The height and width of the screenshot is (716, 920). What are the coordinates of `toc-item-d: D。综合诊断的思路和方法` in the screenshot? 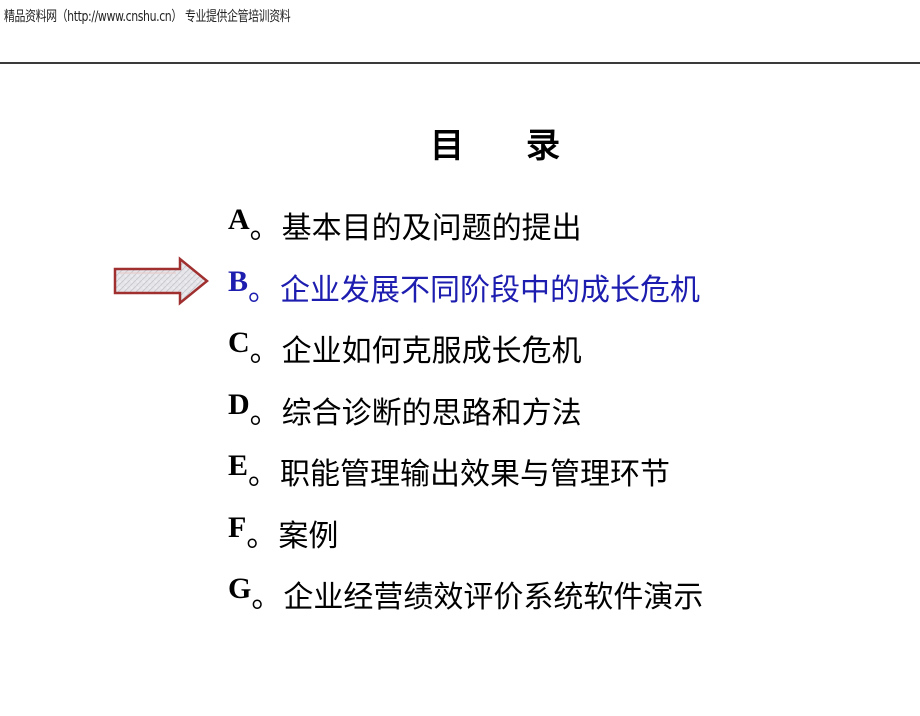 It's located at (465, 419).